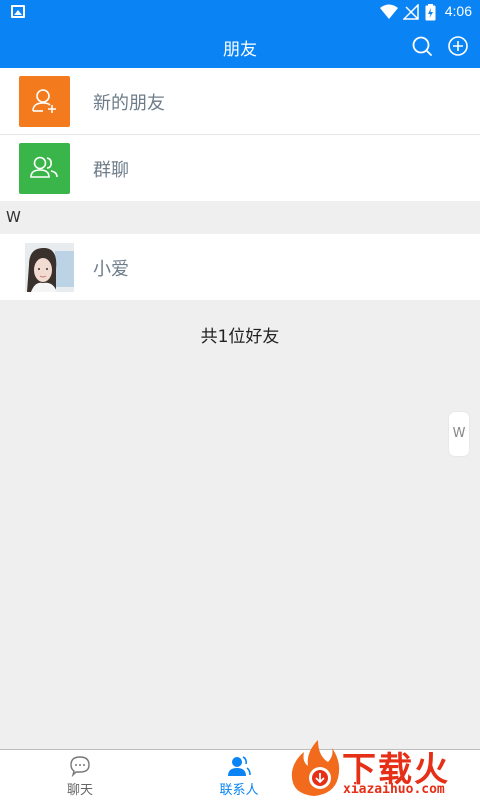 The width and height of the screenshot is (480, 800). Describe the element at coordinates (422, 46) in the screenshot. I see `search-icon` at that location.